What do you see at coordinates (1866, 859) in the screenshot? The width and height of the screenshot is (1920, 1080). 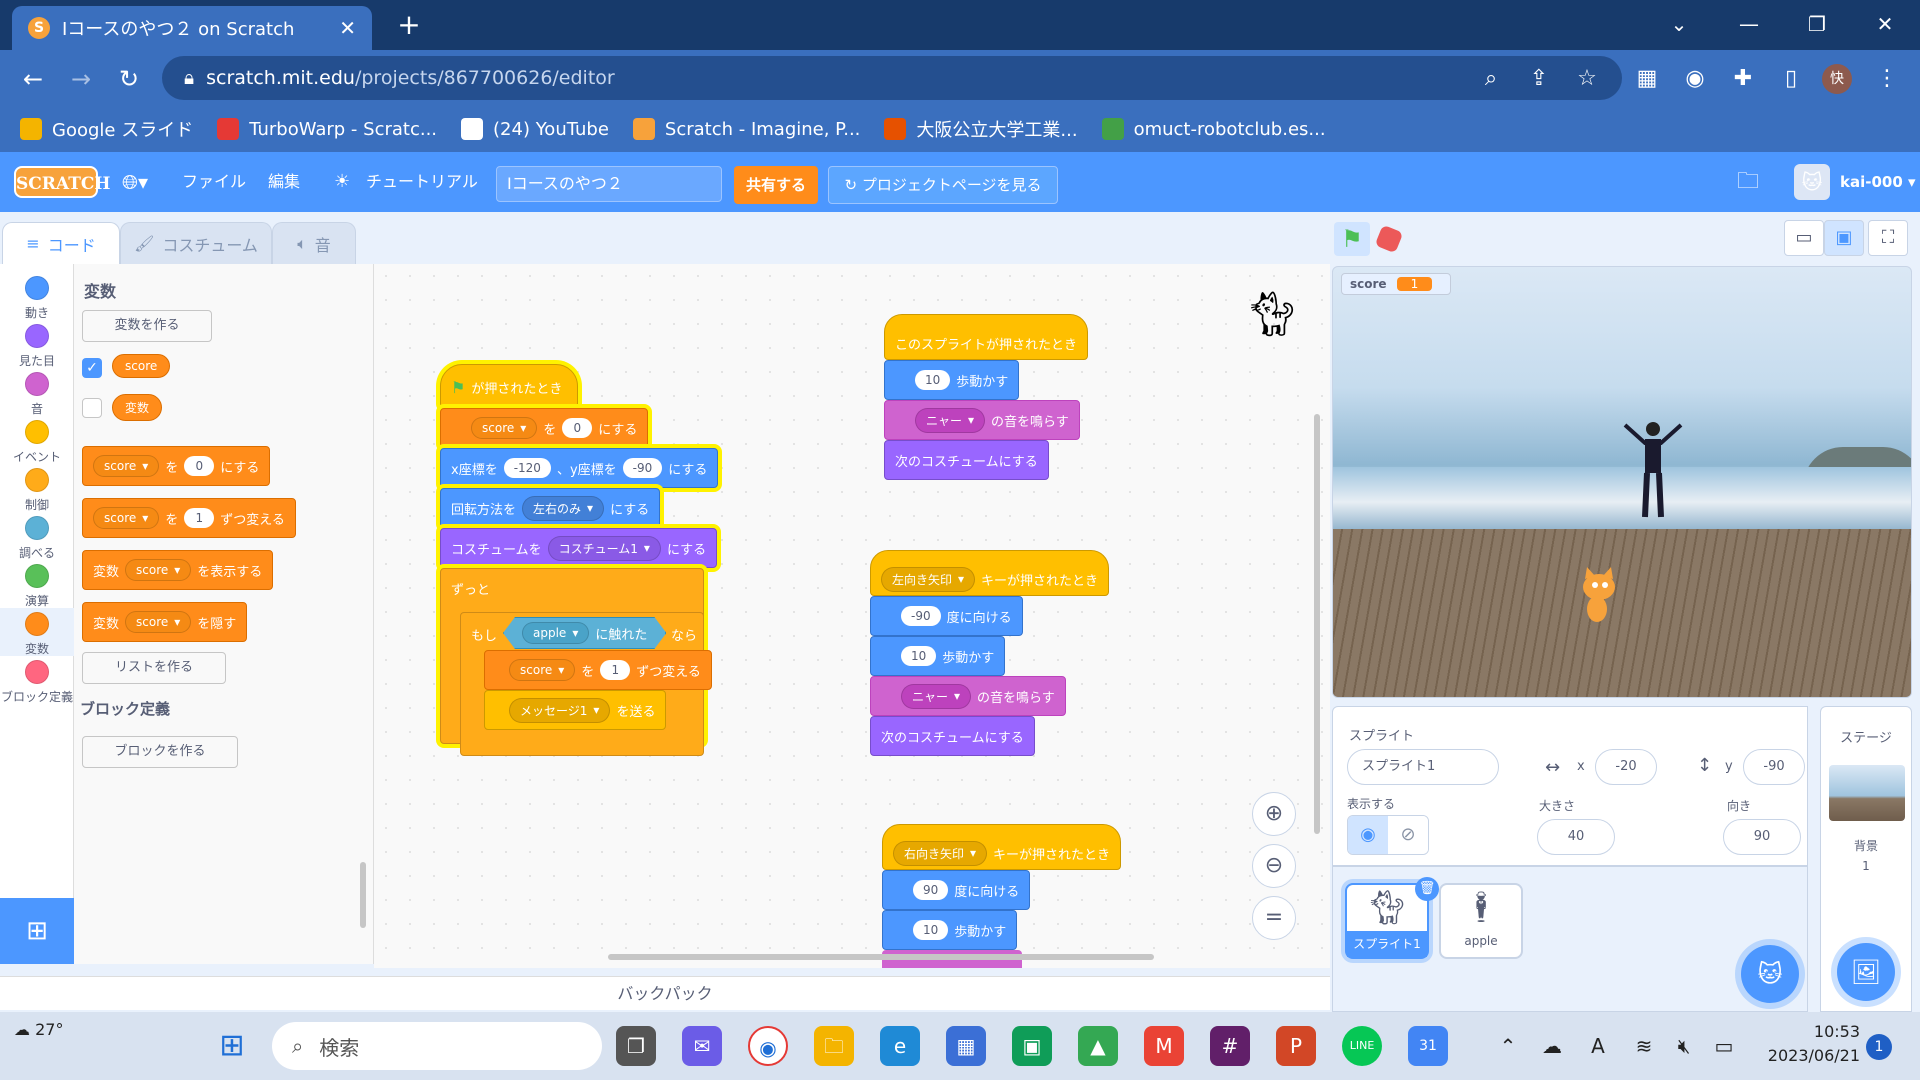 I see `stage-selector-pane: ステージ 背景 1 🖼︎` at bounding box center [1866, 859].